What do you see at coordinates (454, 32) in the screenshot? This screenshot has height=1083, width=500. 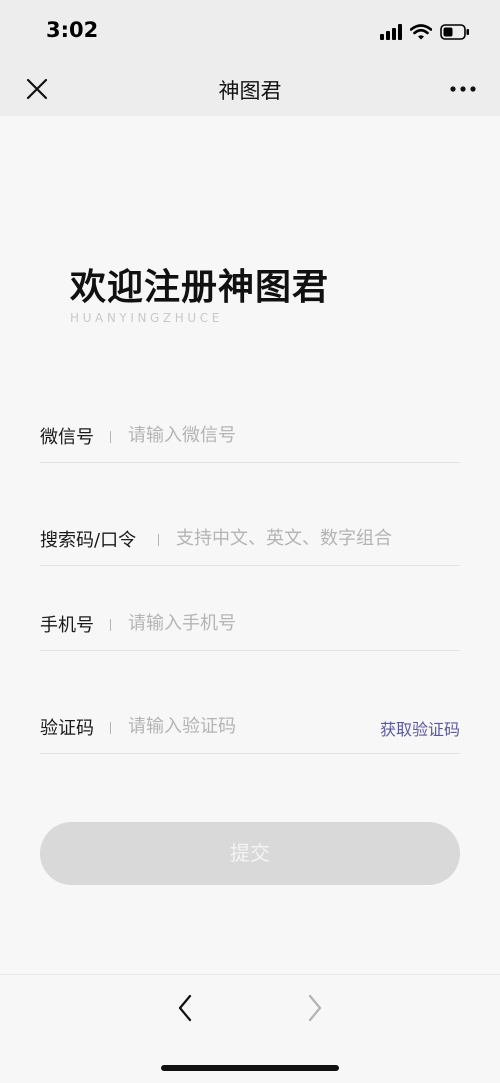 I see `battery-icon` at bounding box center [454, 32].